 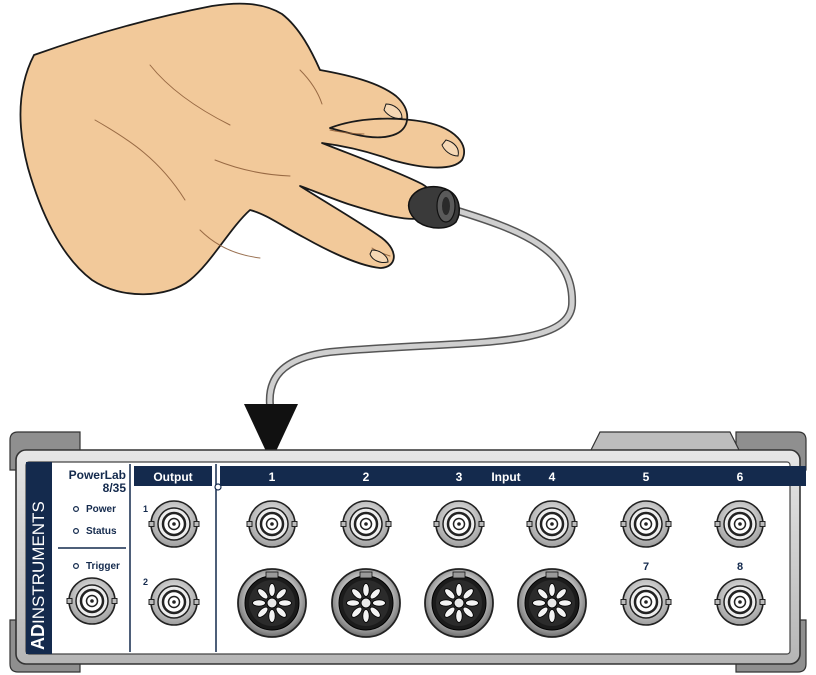 What do you see at coordinates (459, 524) in the screenshot?
I see `input-3-bnc-connector` at bounding box center [459, 524].